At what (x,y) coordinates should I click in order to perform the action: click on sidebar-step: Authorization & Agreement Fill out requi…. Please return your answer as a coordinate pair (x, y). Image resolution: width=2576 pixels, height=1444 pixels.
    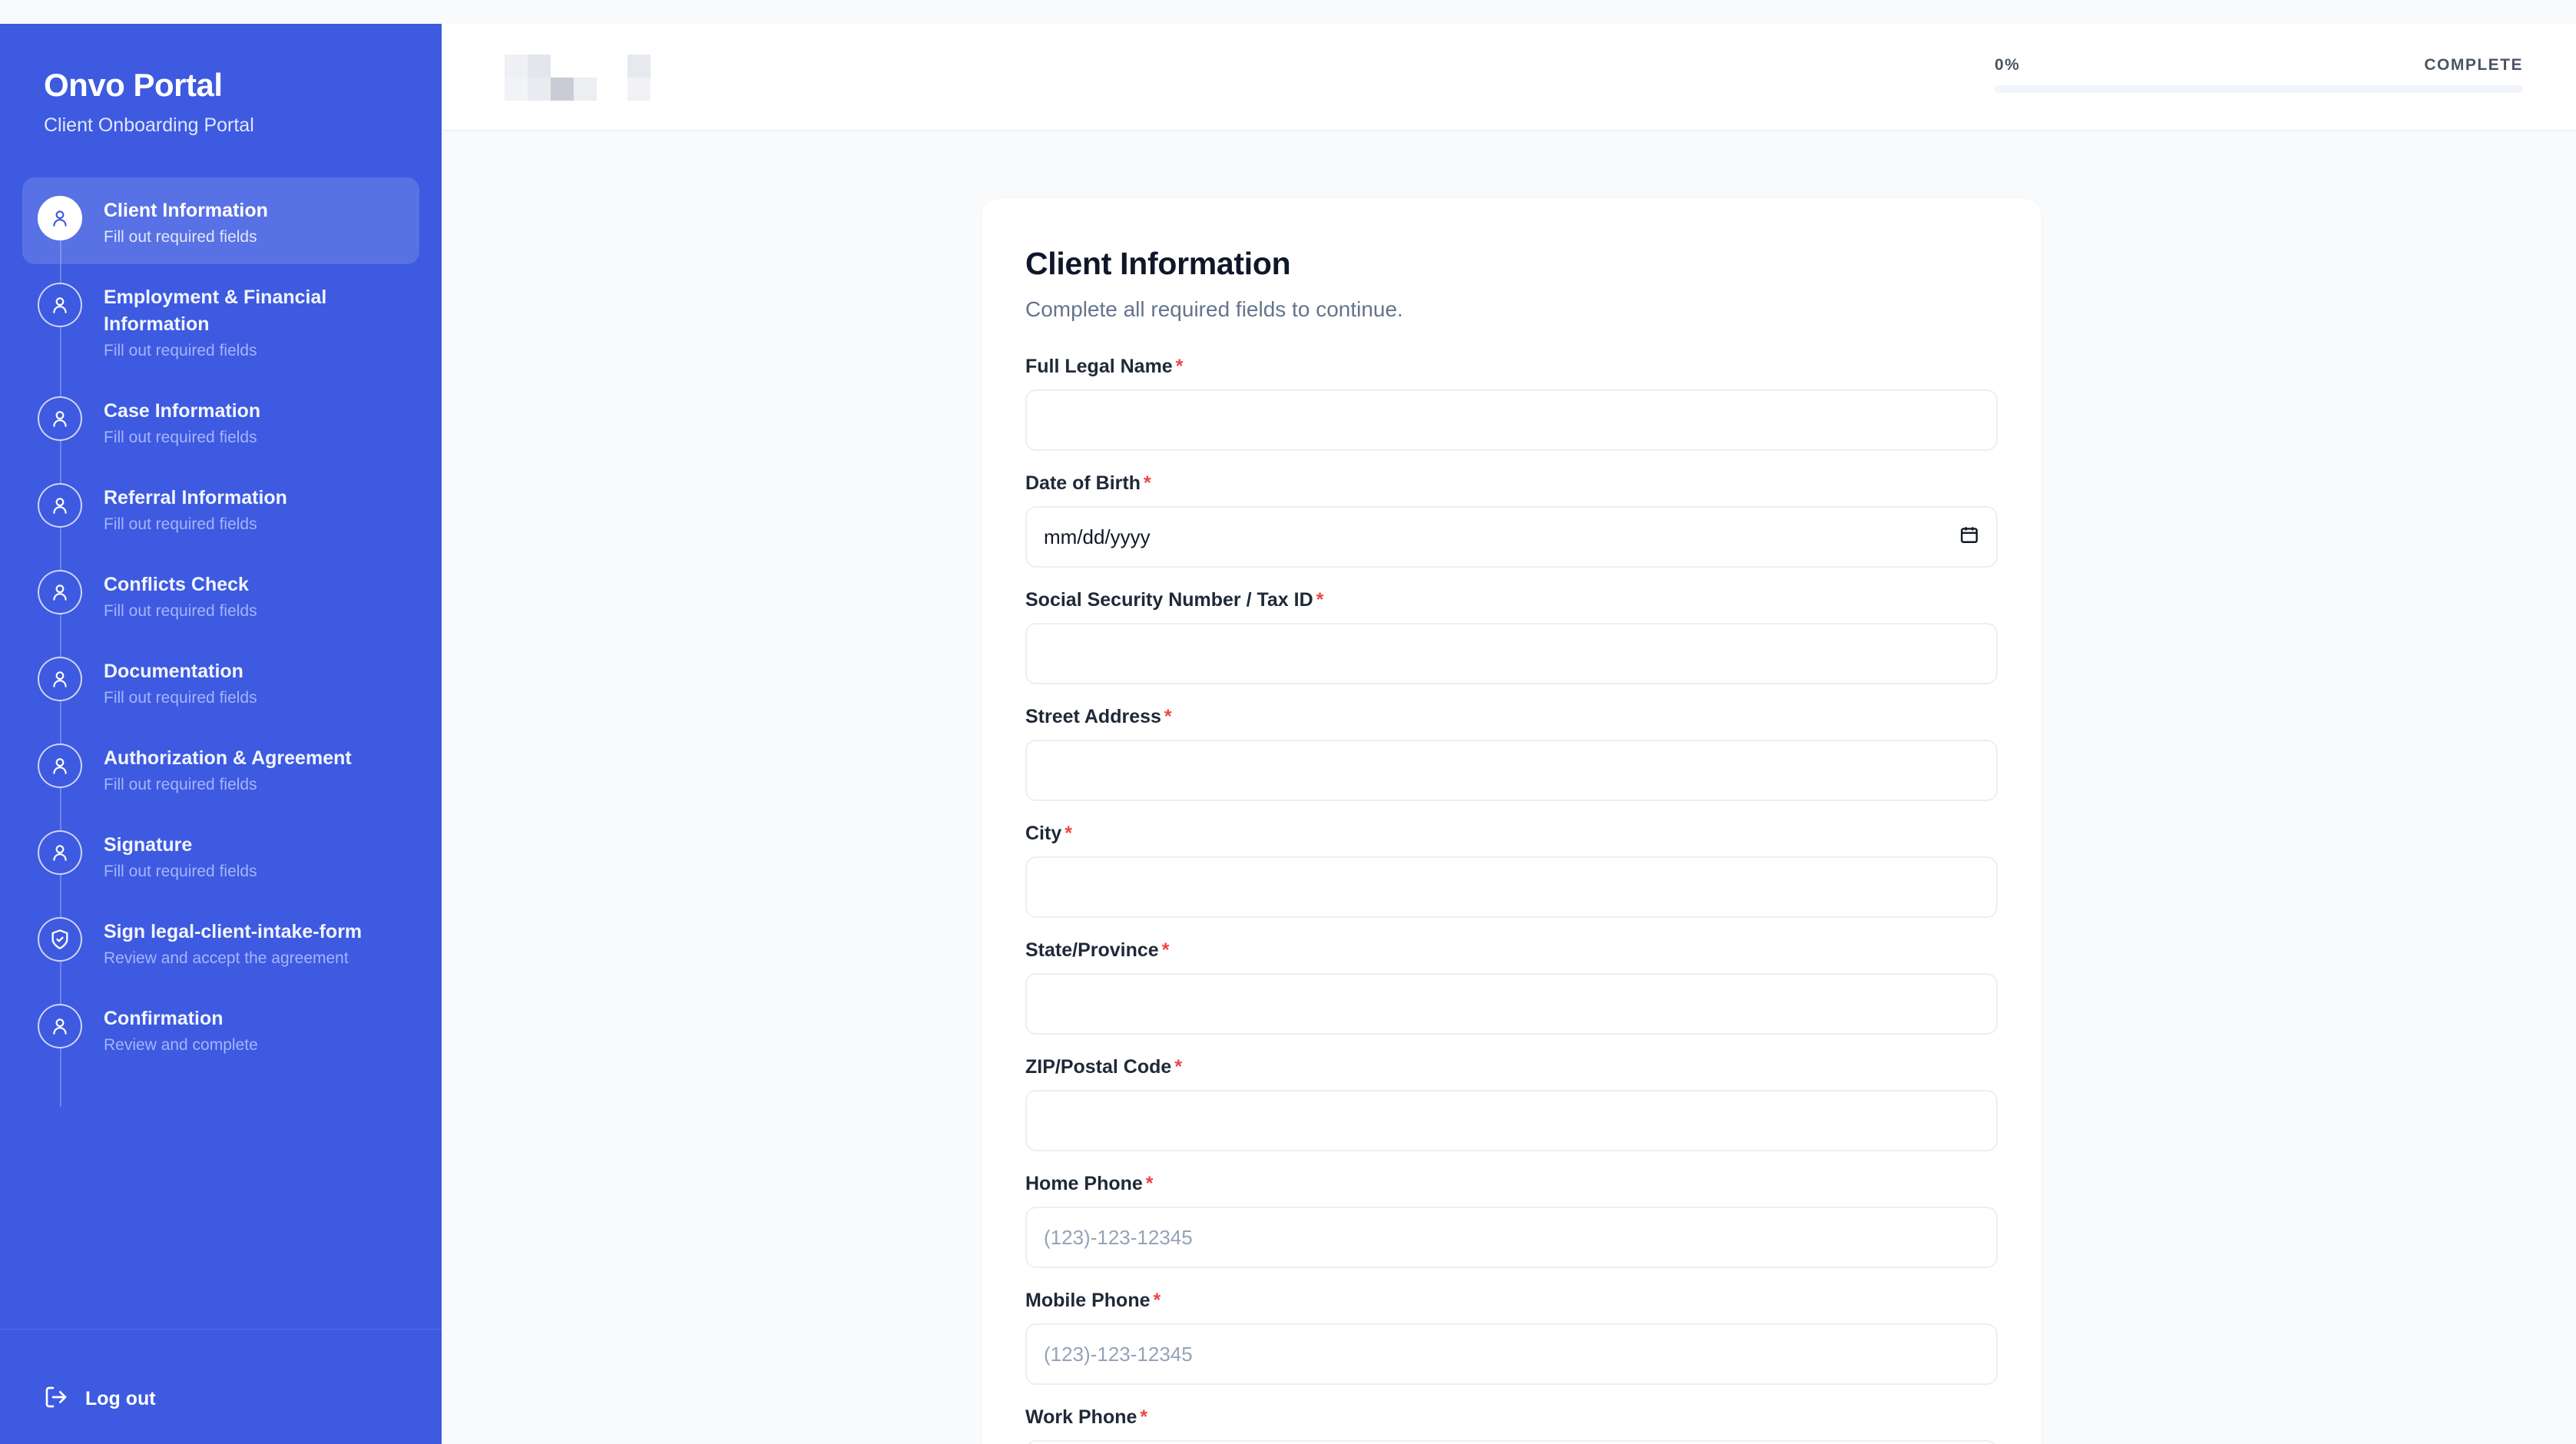
    Looking at the image, I should click on (220, 768).